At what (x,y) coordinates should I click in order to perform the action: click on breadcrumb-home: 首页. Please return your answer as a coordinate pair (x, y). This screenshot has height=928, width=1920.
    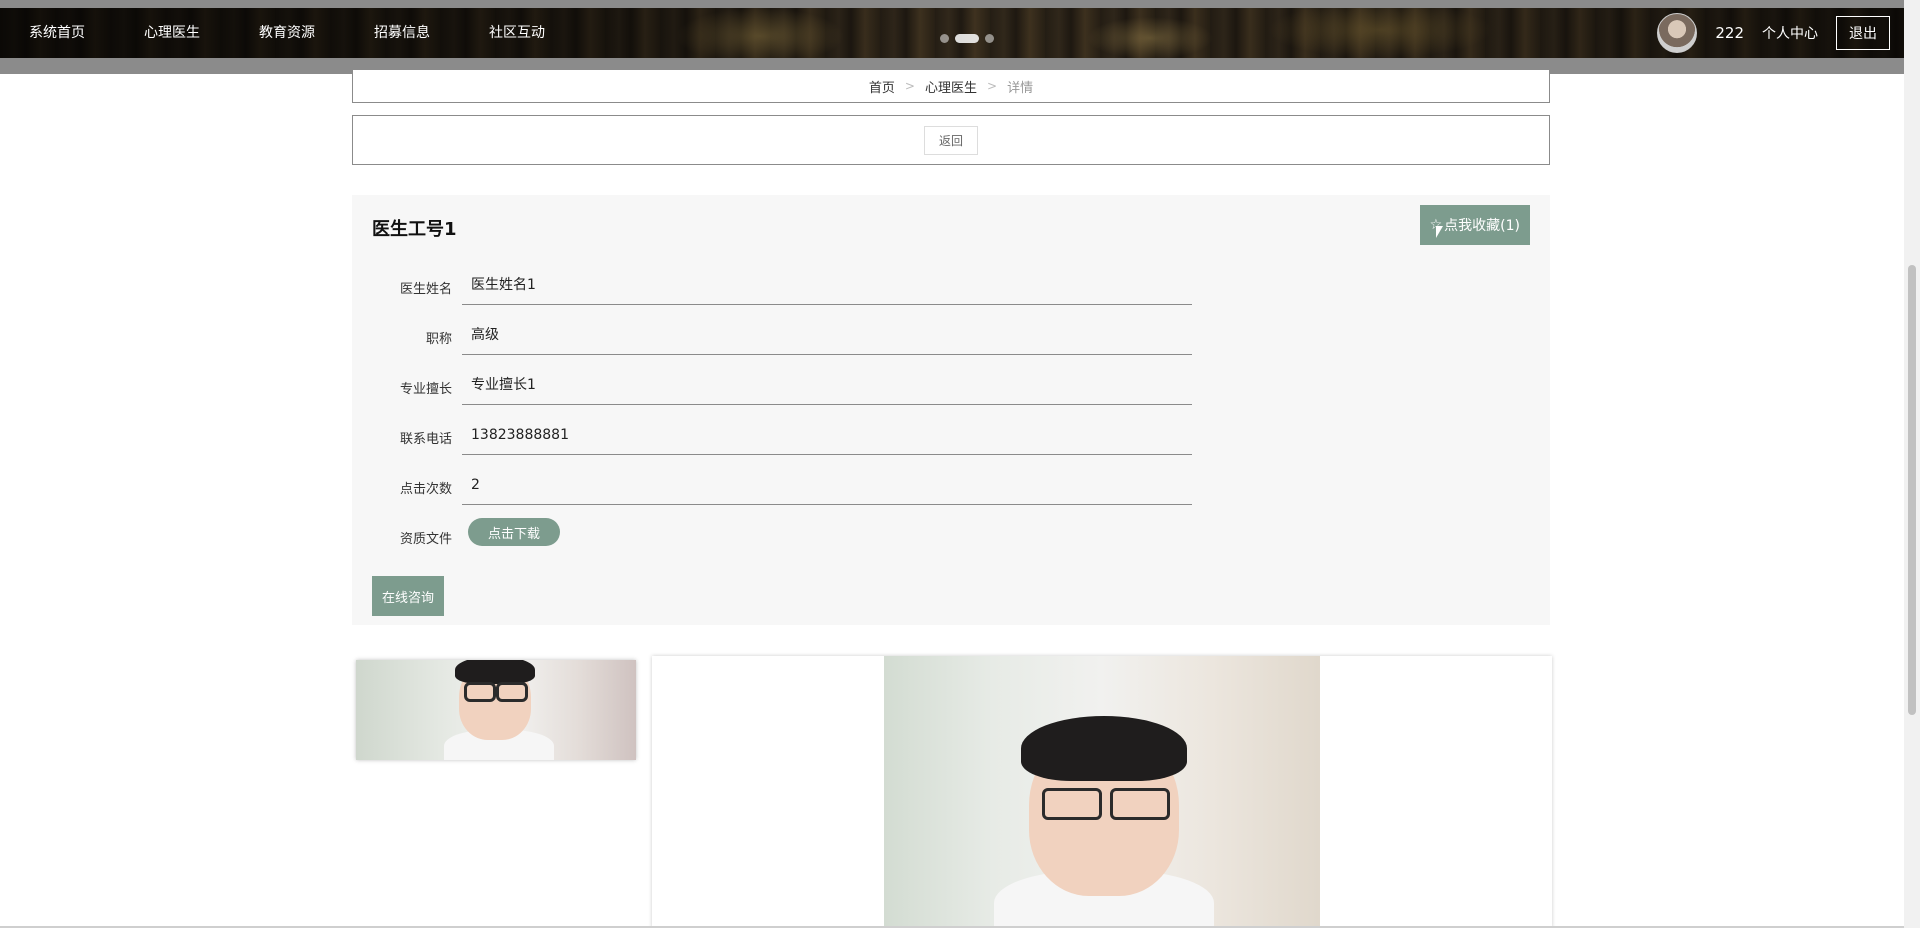
    Looking at the image, I should click on (882, 86).